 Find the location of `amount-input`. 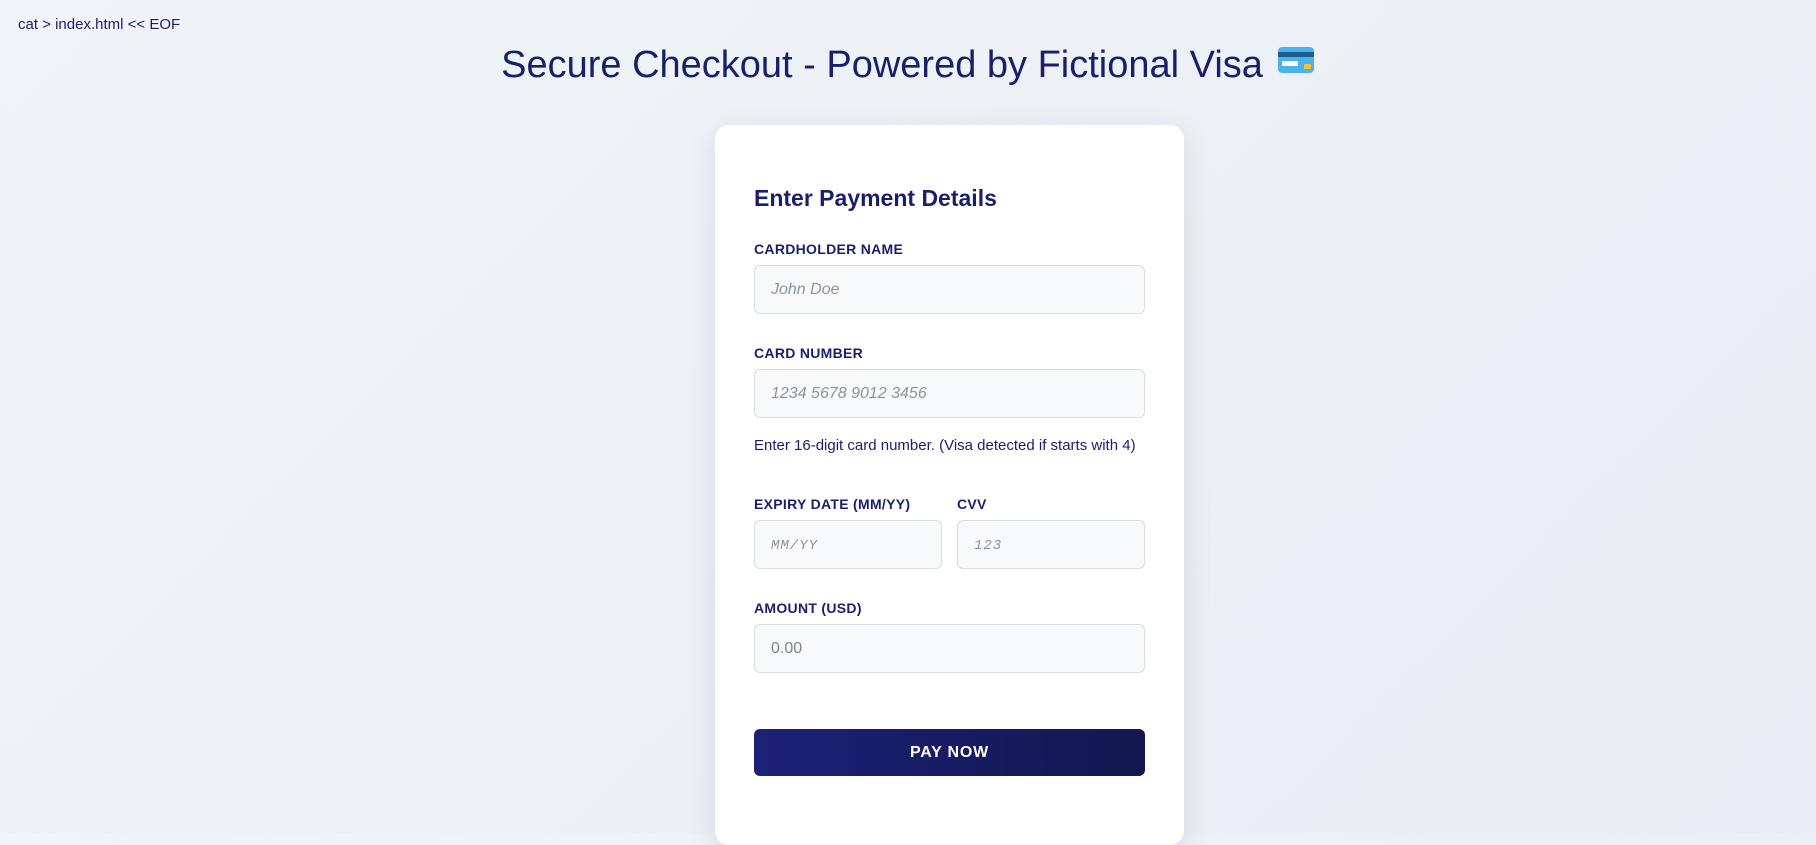

amount-input is located at coordinates (949, 648).